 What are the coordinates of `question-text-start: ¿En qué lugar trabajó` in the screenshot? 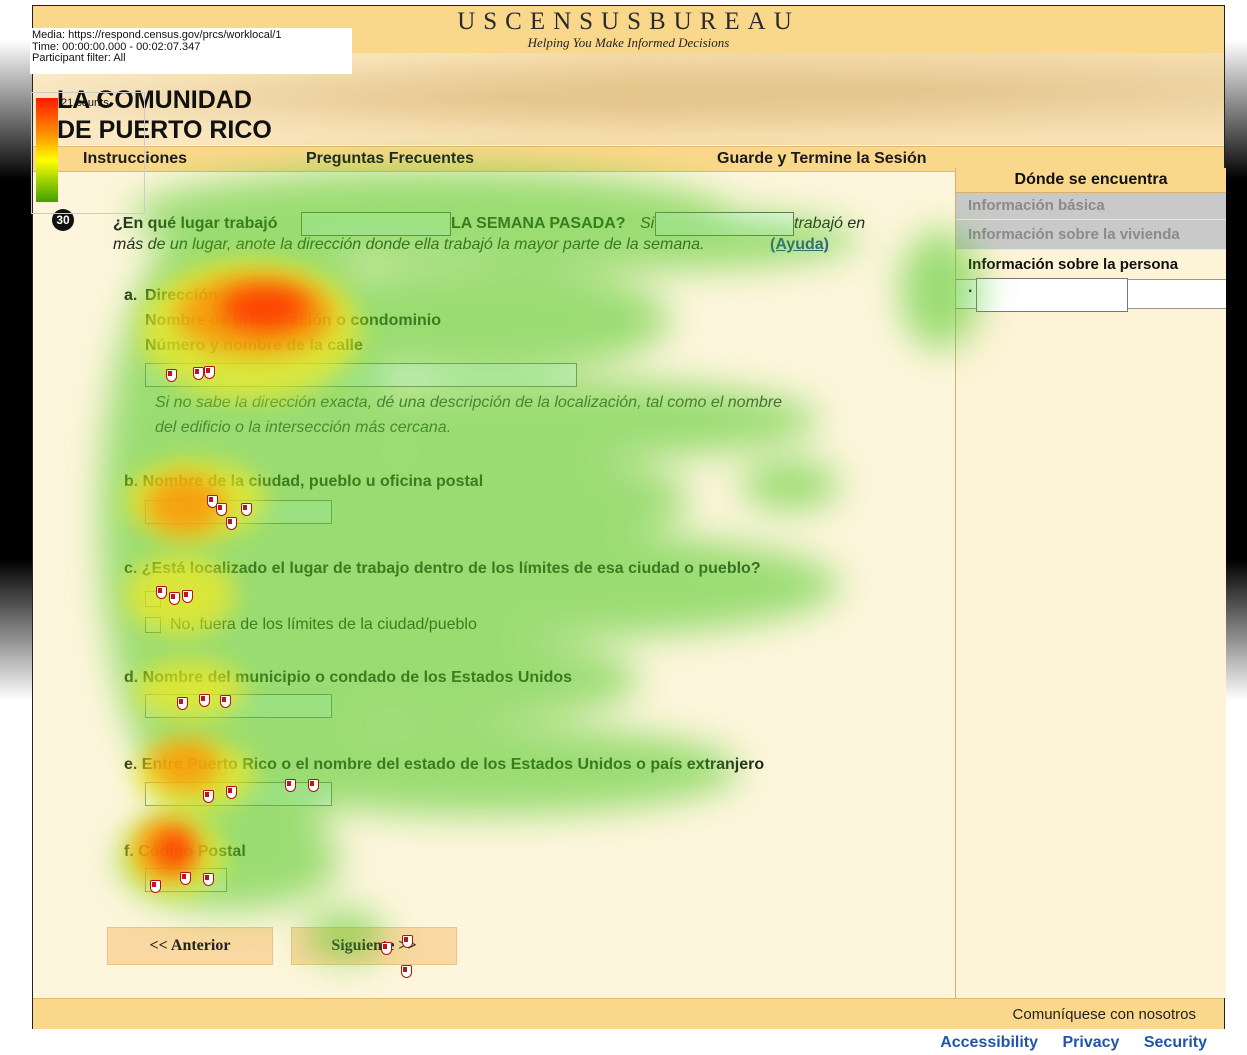 It's located at (195, 223).